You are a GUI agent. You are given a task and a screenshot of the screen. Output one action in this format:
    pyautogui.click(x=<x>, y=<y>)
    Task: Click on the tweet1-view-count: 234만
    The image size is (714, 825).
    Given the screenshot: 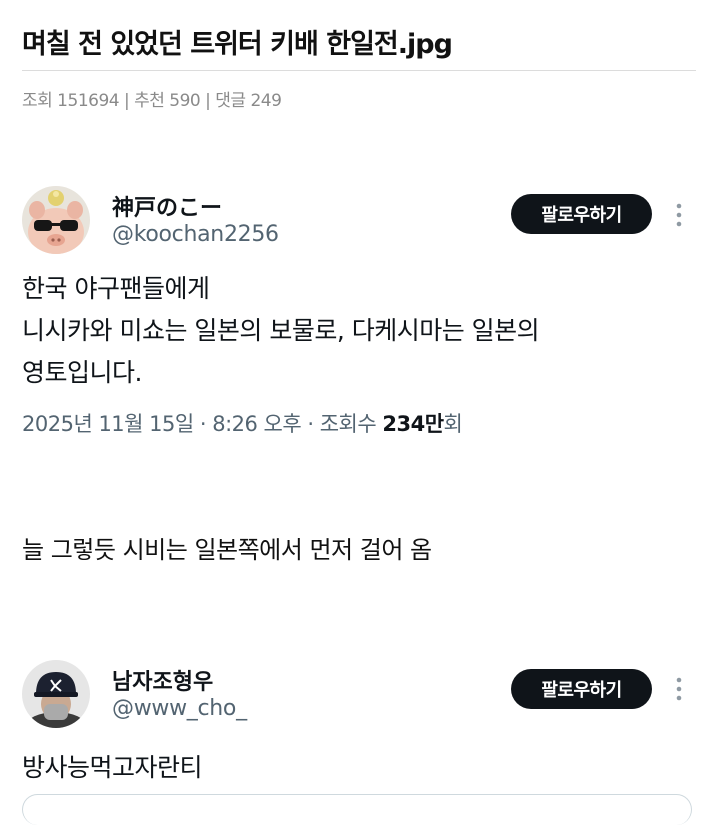 What is the action you would take?
    pyautogui.click(x=413, y=424)
    